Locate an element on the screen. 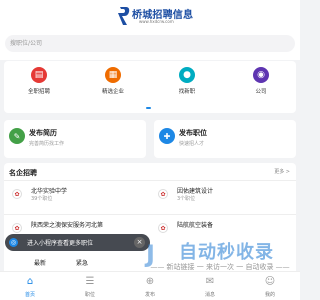 Image resolution: width=320 pixels, height=300 pixels. building-icon: ▦ is located at coordinates (113, 75).